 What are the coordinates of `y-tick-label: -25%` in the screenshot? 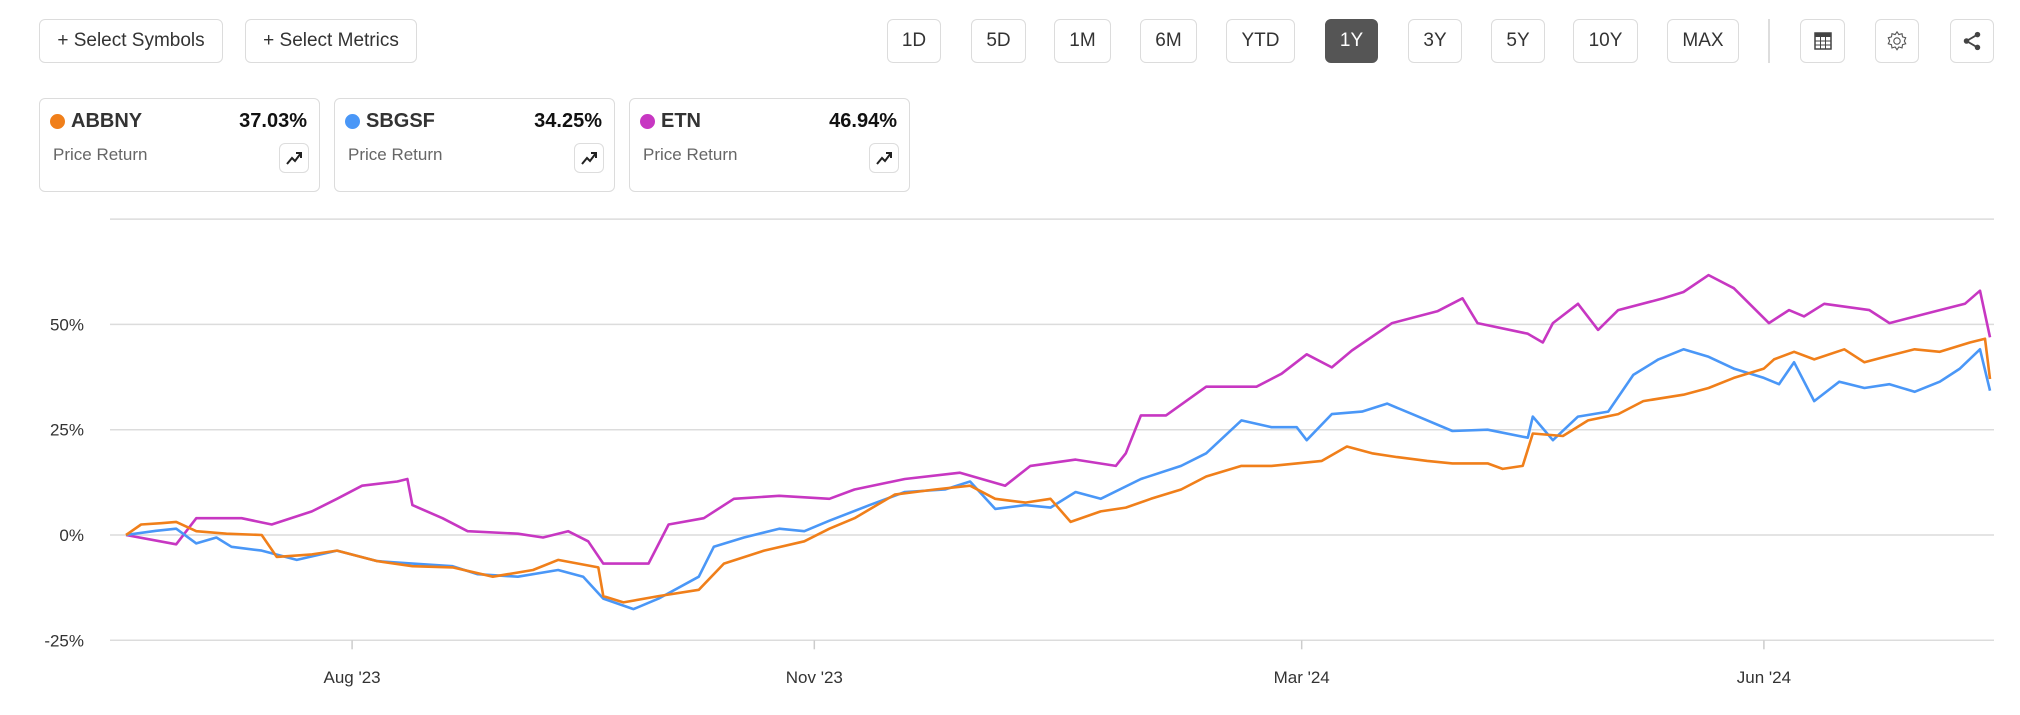 It's located at (64, 640).